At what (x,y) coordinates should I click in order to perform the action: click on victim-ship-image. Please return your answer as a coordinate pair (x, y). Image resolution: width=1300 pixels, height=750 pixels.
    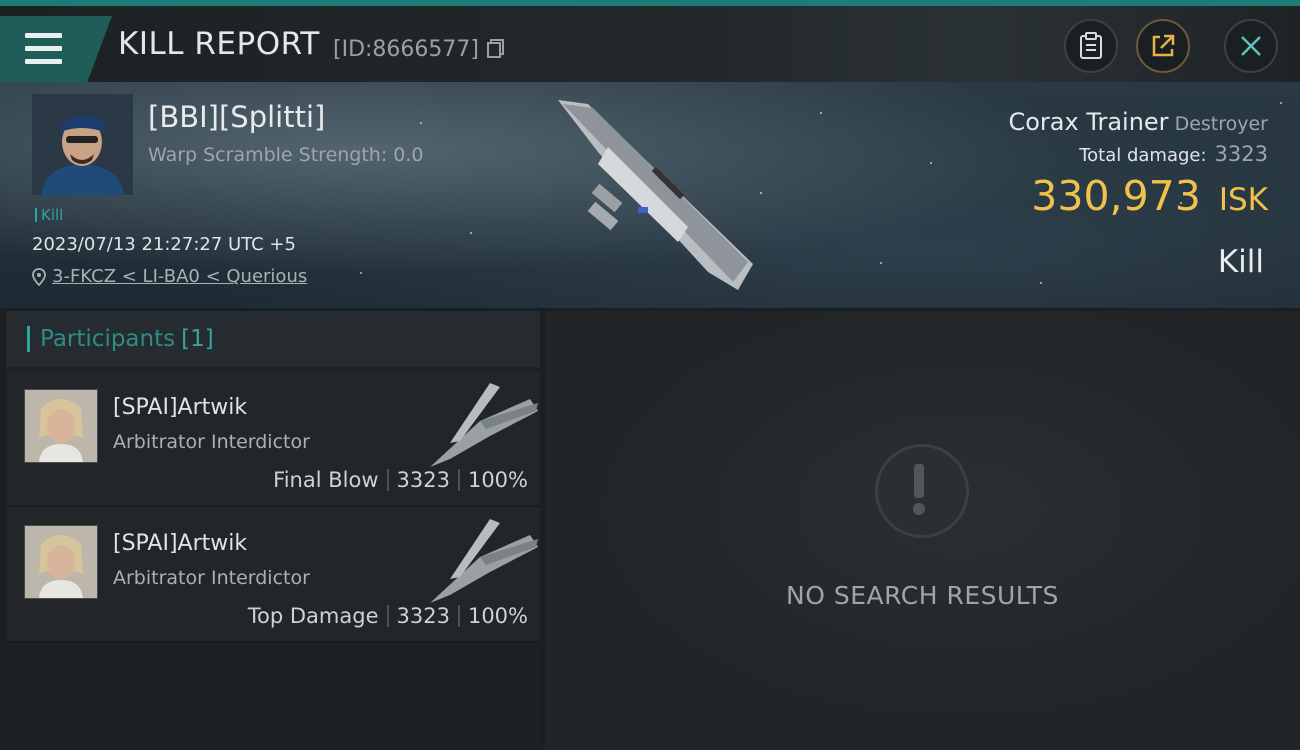
    Looking at the image, I should click on (658, 192).